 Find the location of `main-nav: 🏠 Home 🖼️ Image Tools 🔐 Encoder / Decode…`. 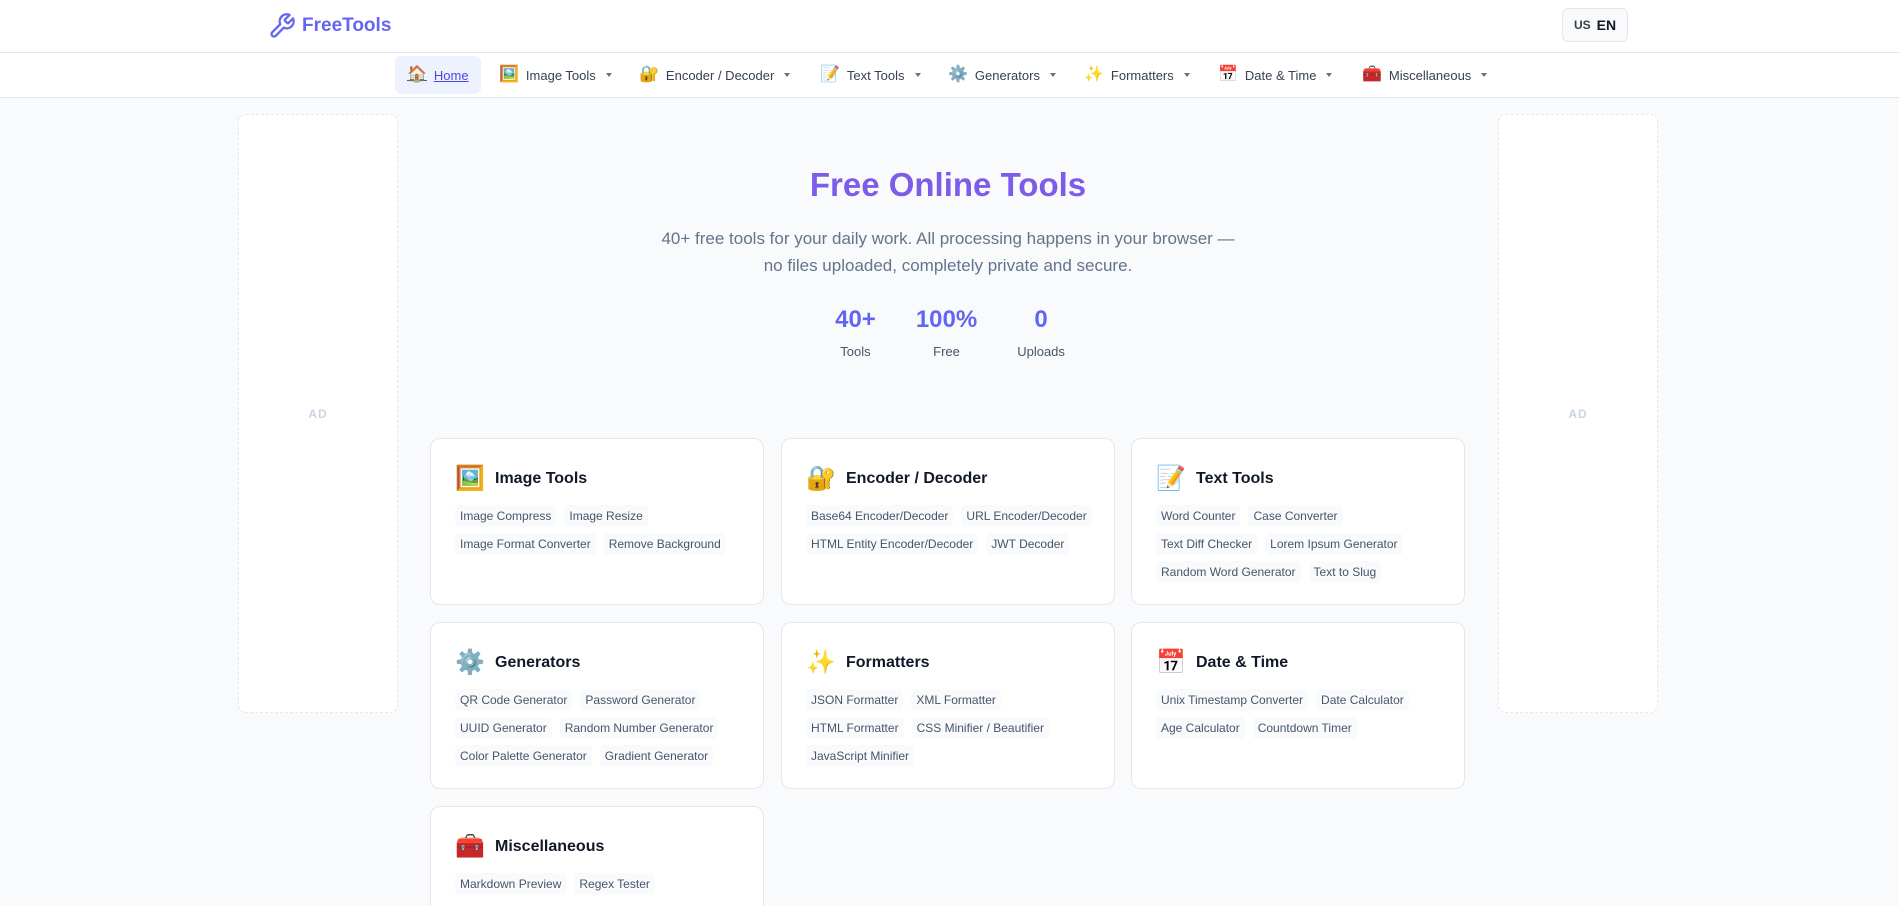

main-nav: 🏠 Home 🖼️ Image Tools 🔐 Encoder / Decode… is located at coordinates (949, 75).